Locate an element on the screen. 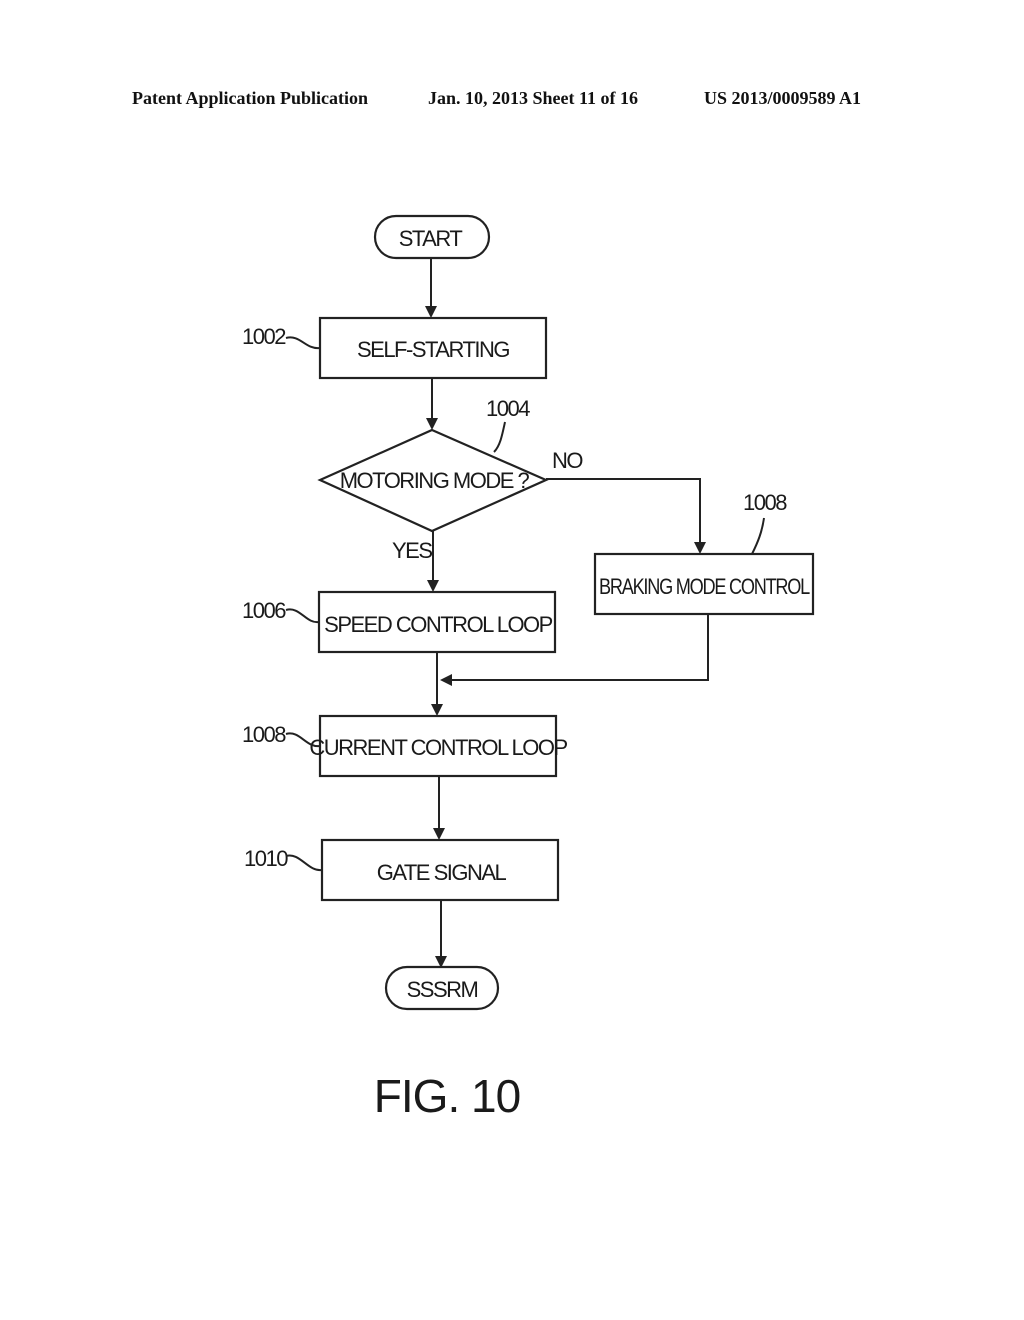 The image size is (1024, 1320). current-loop-label: CURRENT CONTROL LOOP is located at coordinates (438, 747).